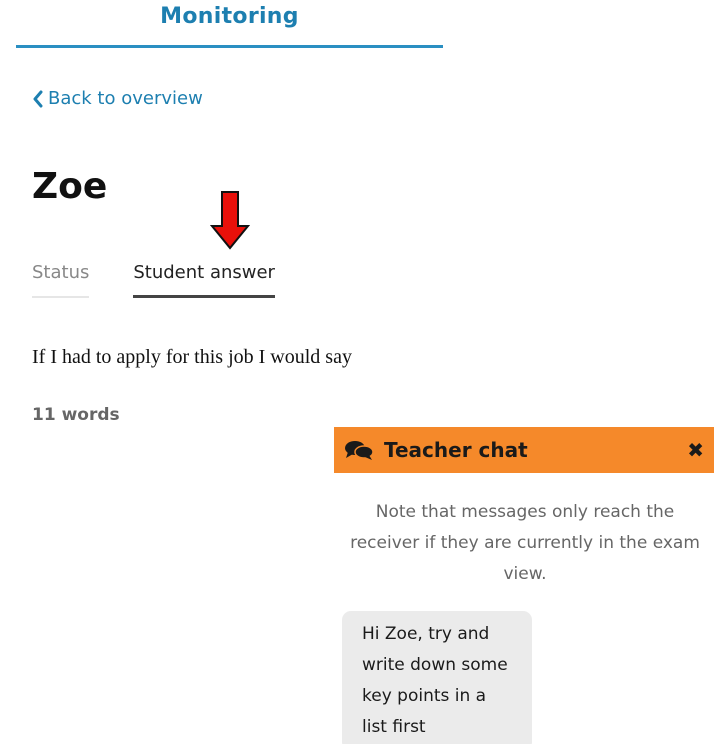 The image size is (714, 744). What do you see at coordinates (229, 46) in the screenshot?
I see `header-divider` at bounding box center [229, 46].